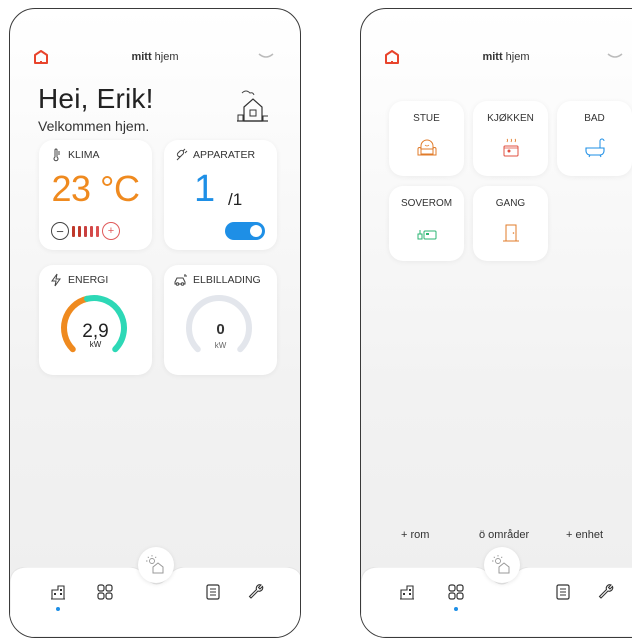 The image size is (632, 638). What do you see at coordinates (427, 147) in the screenshot?
I see `armchair-icon` at bounding box center [427, 147].